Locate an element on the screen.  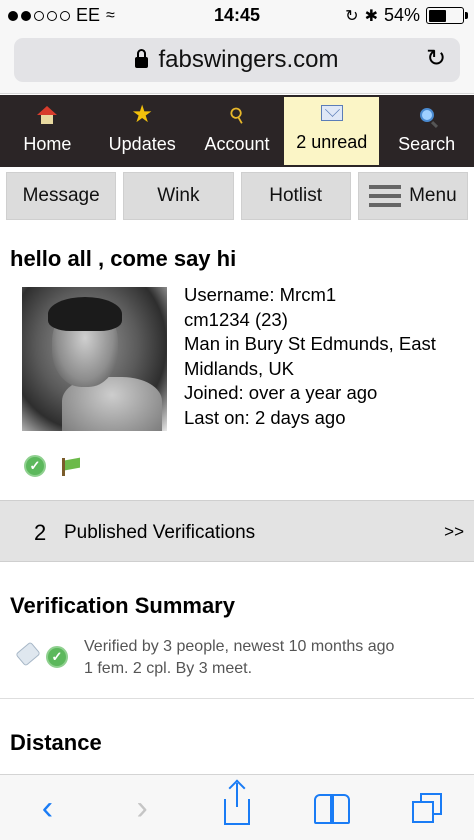
last-on: Last on: 2 days ago is located at coordinates (265, 417).